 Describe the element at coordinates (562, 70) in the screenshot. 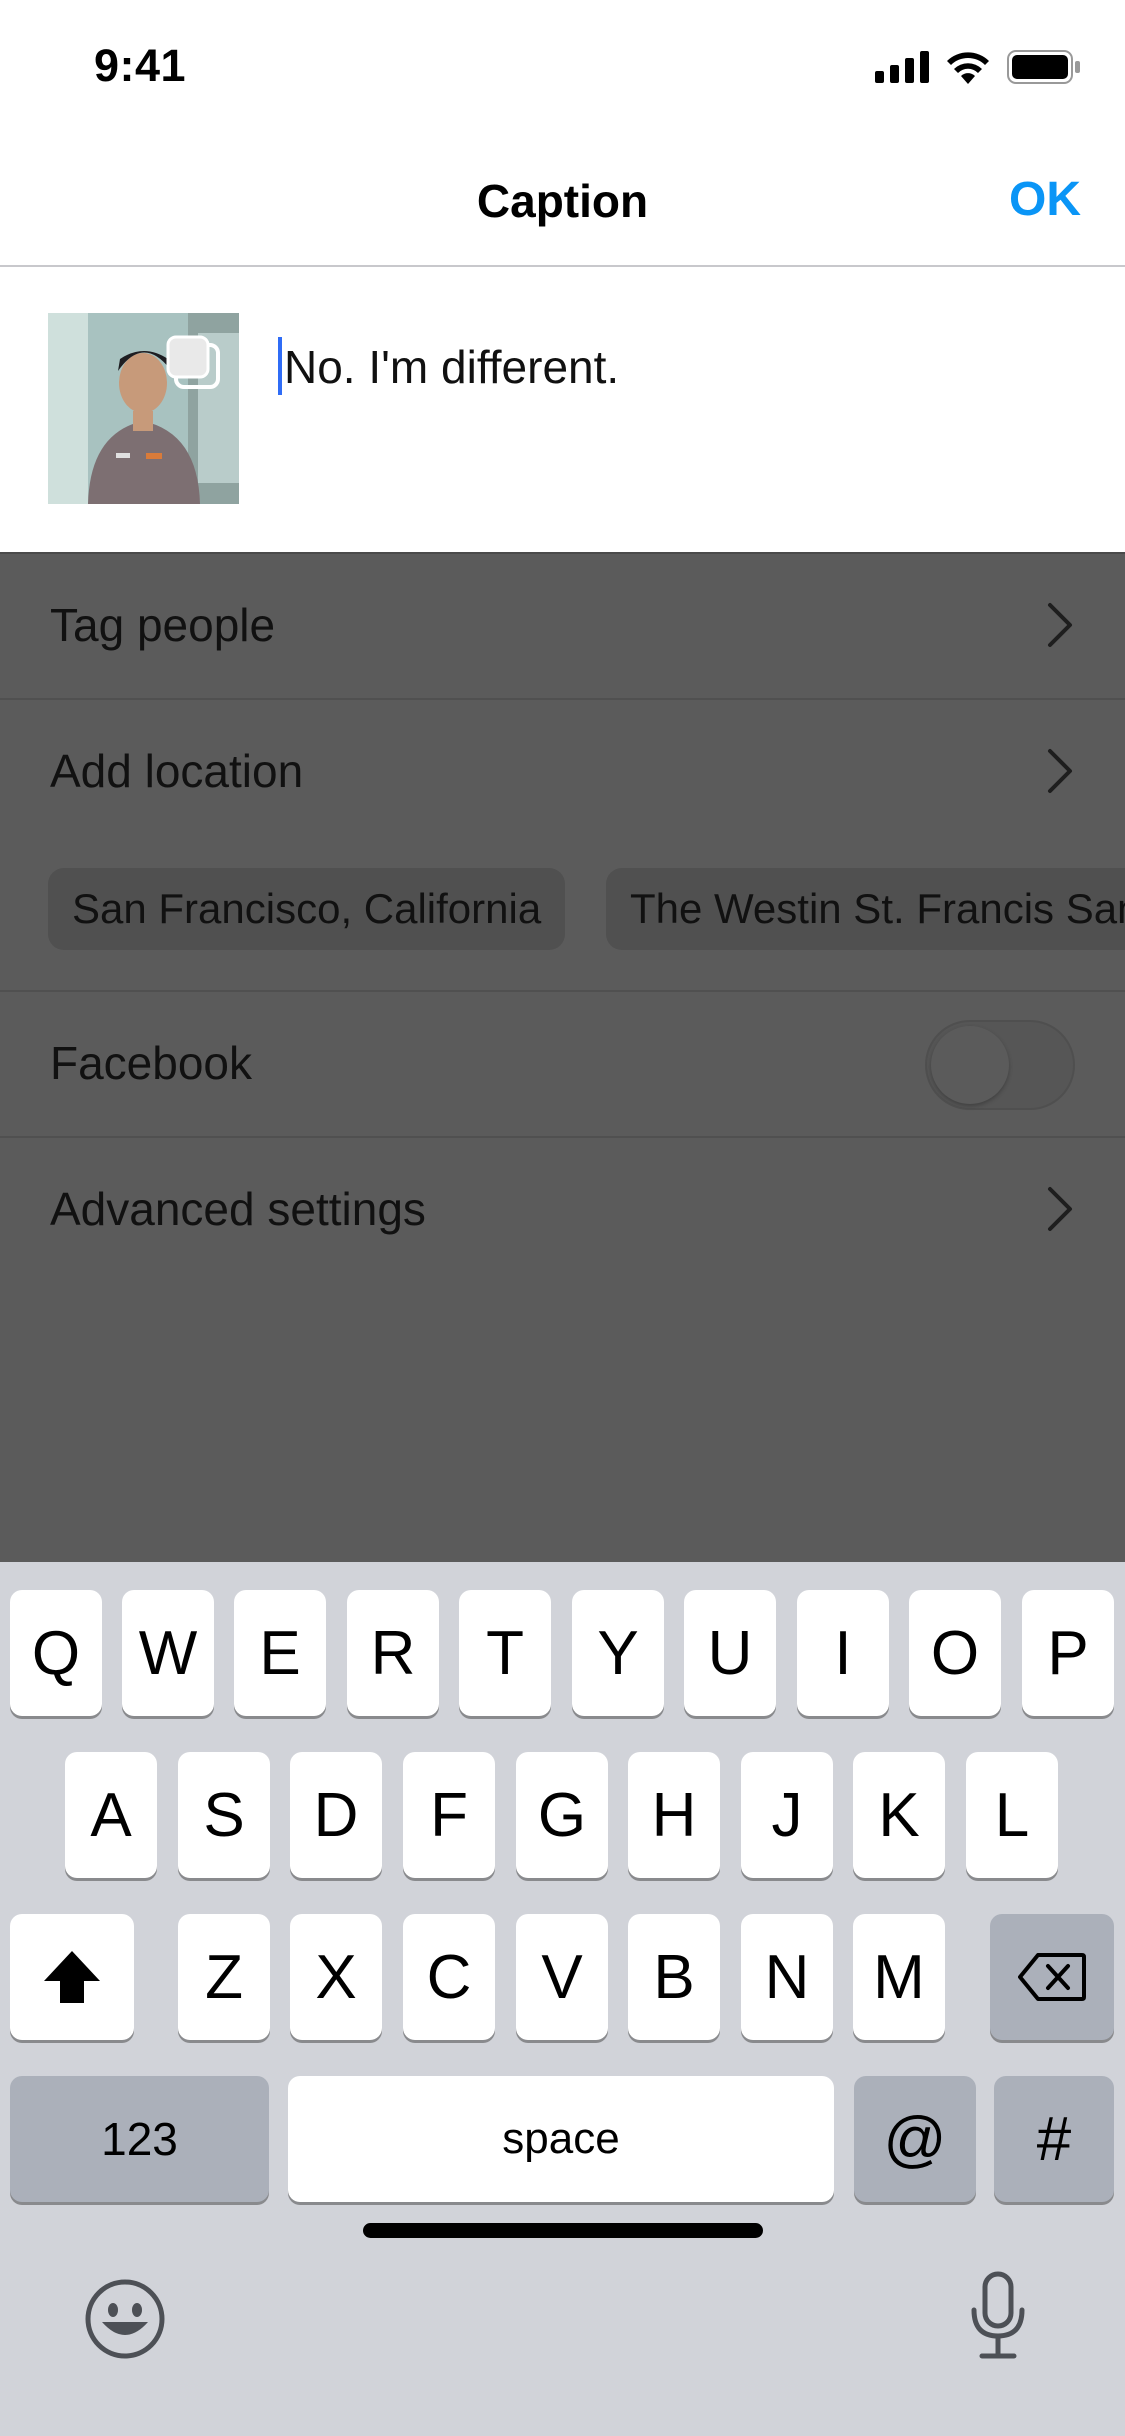

I see `status-bar: 9:41` at that location.